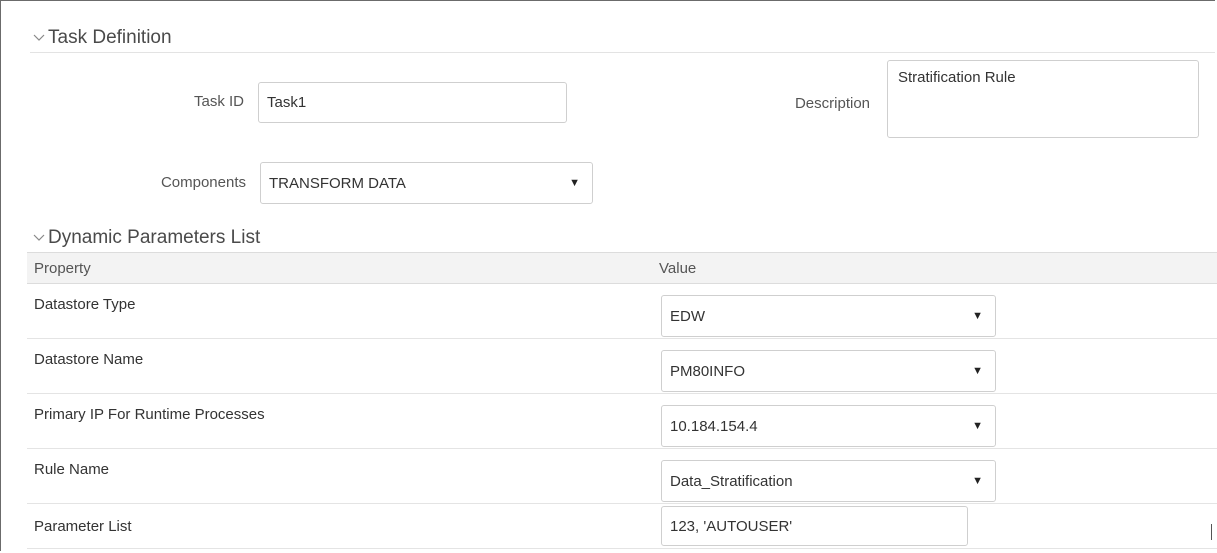 This screenshot has height=553, width=1217. Describe the element at coordinates (337, 183) in the screenshot. I see `components-value: TRANSFORM DATA` at that location.